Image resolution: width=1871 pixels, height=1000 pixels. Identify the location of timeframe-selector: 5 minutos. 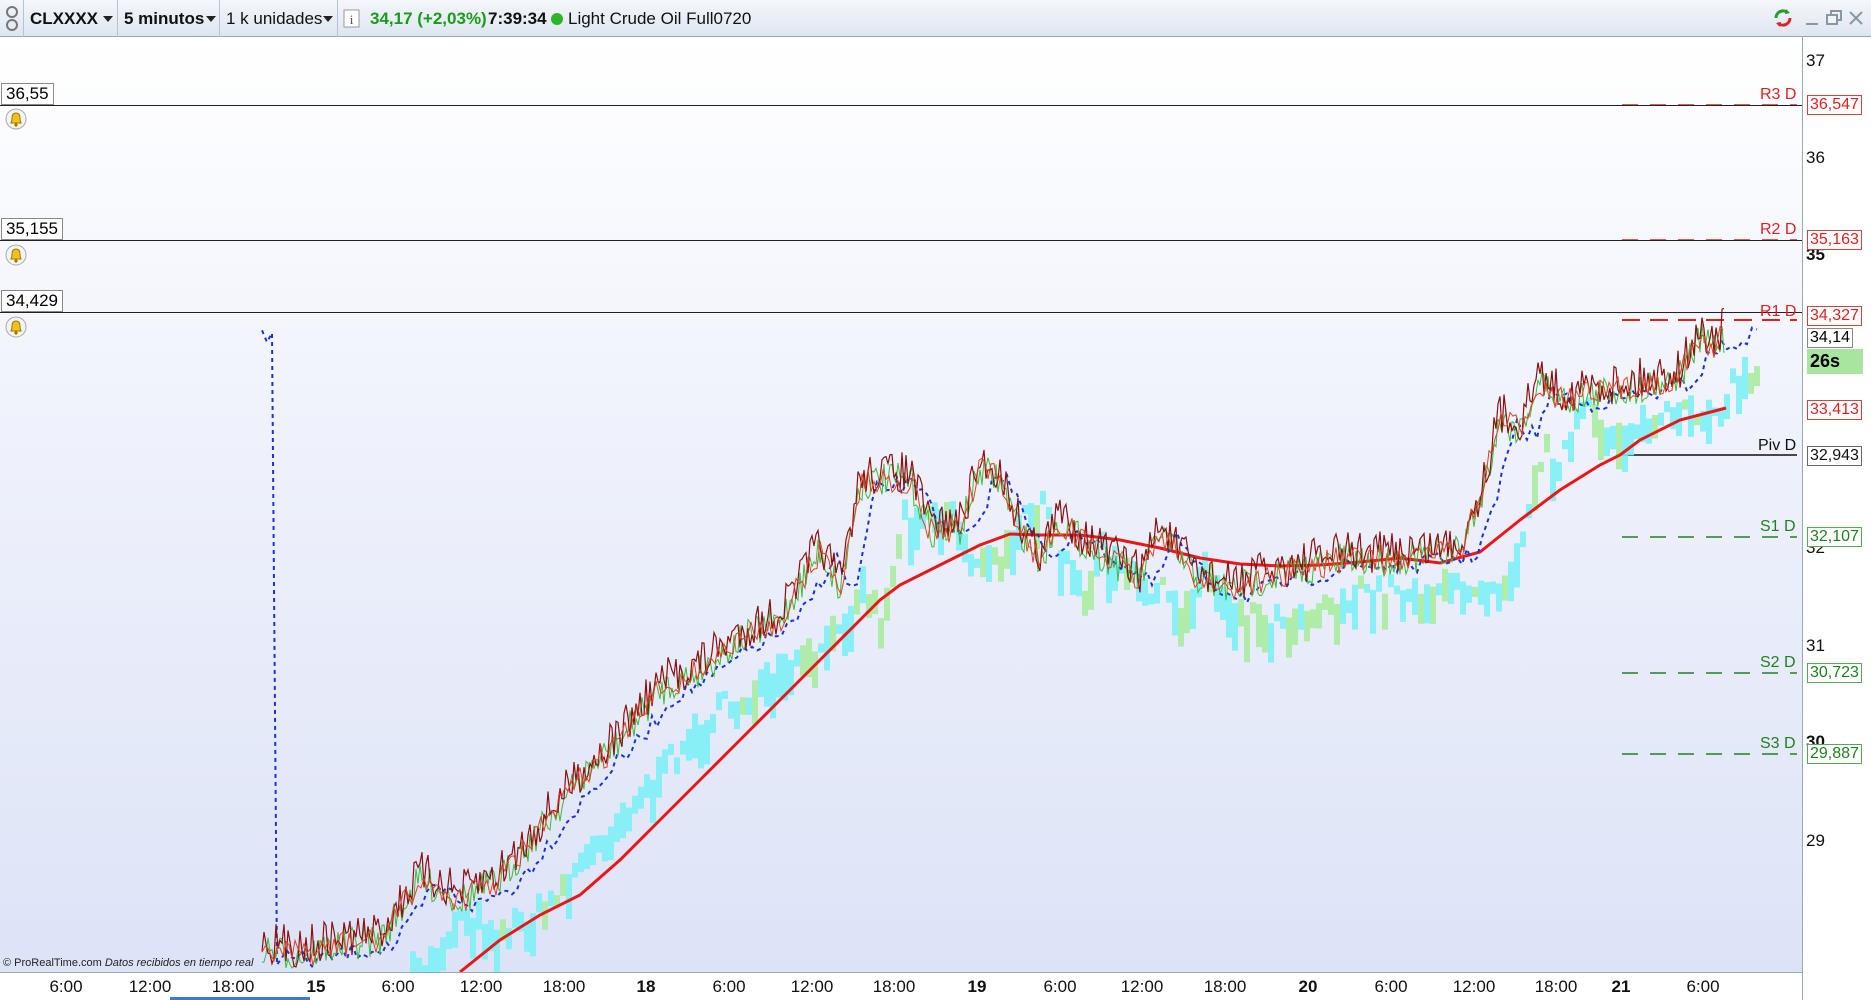
(169, 18).